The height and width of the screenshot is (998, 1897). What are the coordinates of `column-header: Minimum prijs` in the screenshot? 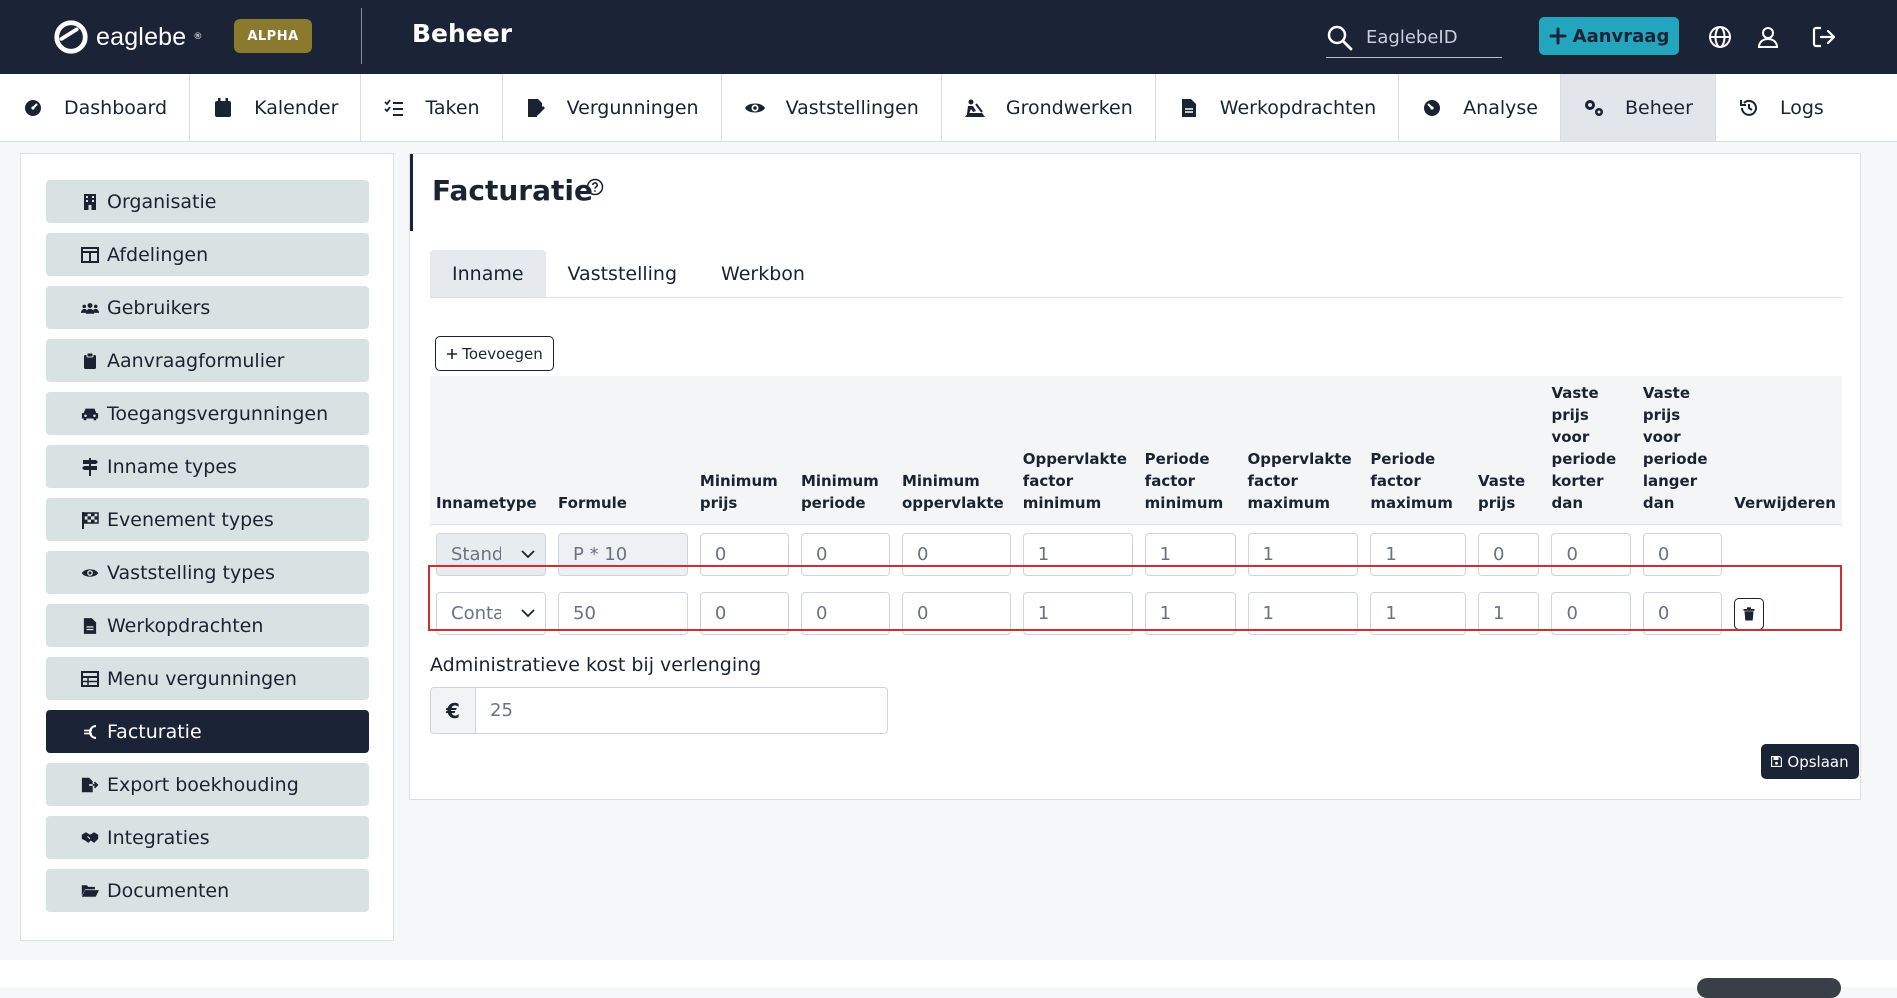 It's located at (744, 450).